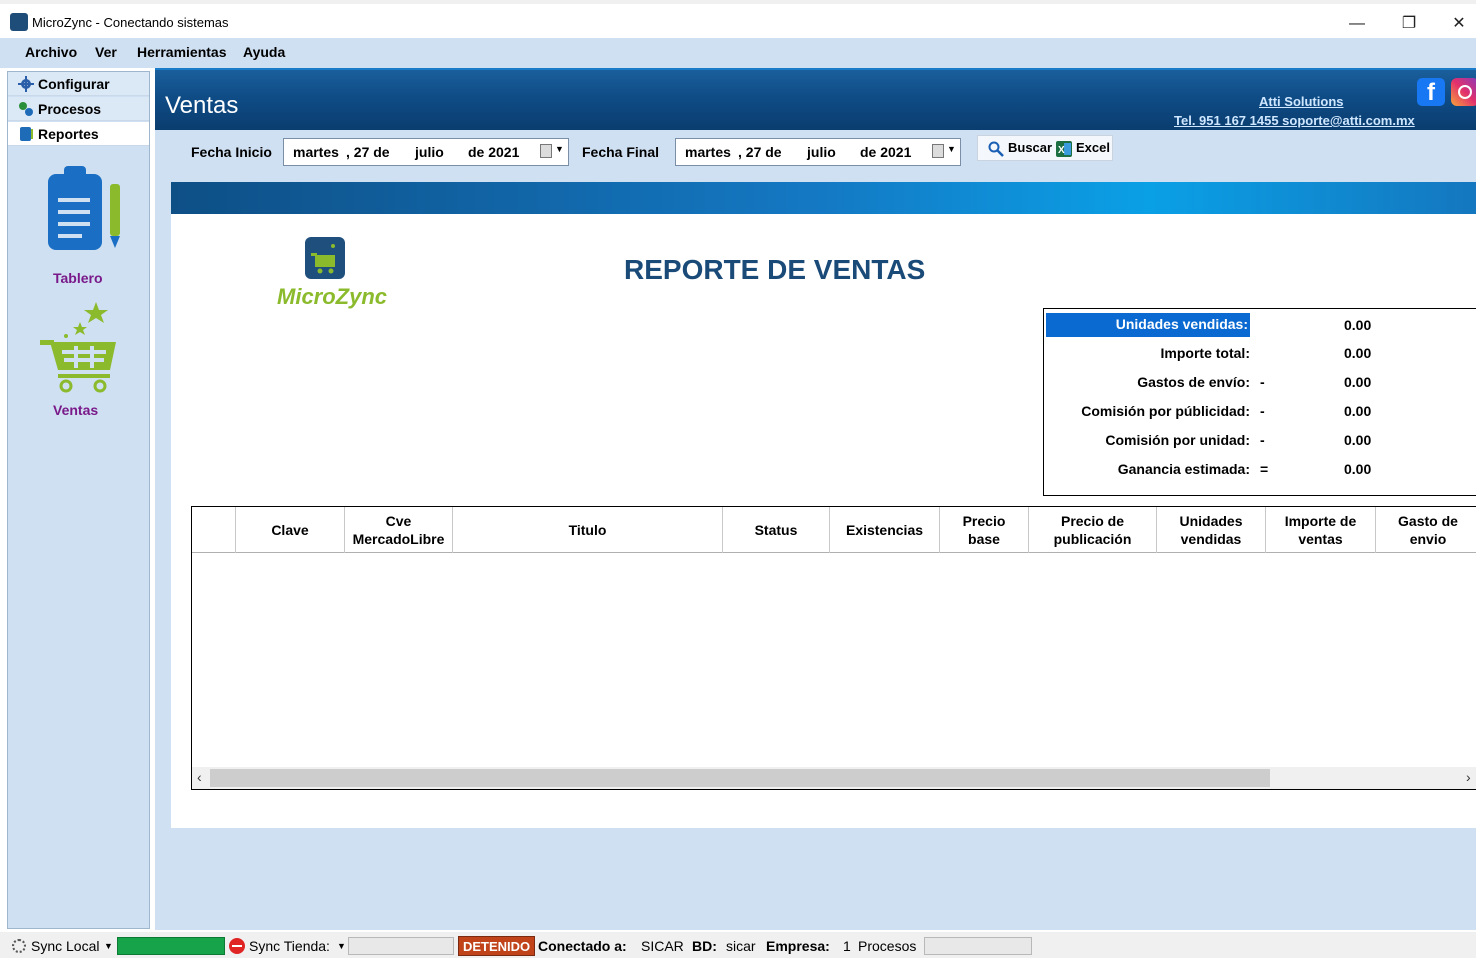  I want to click on summary-op: =, so click(1264, 469).